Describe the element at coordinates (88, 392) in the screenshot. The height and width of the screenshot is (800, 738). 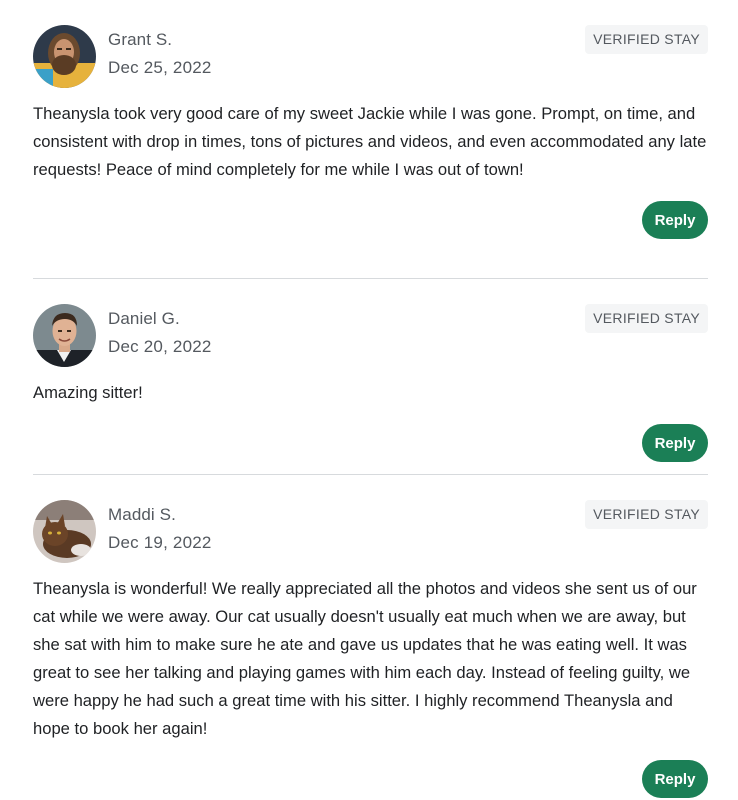
I see `review-text: Amazing sitter!` at that location.